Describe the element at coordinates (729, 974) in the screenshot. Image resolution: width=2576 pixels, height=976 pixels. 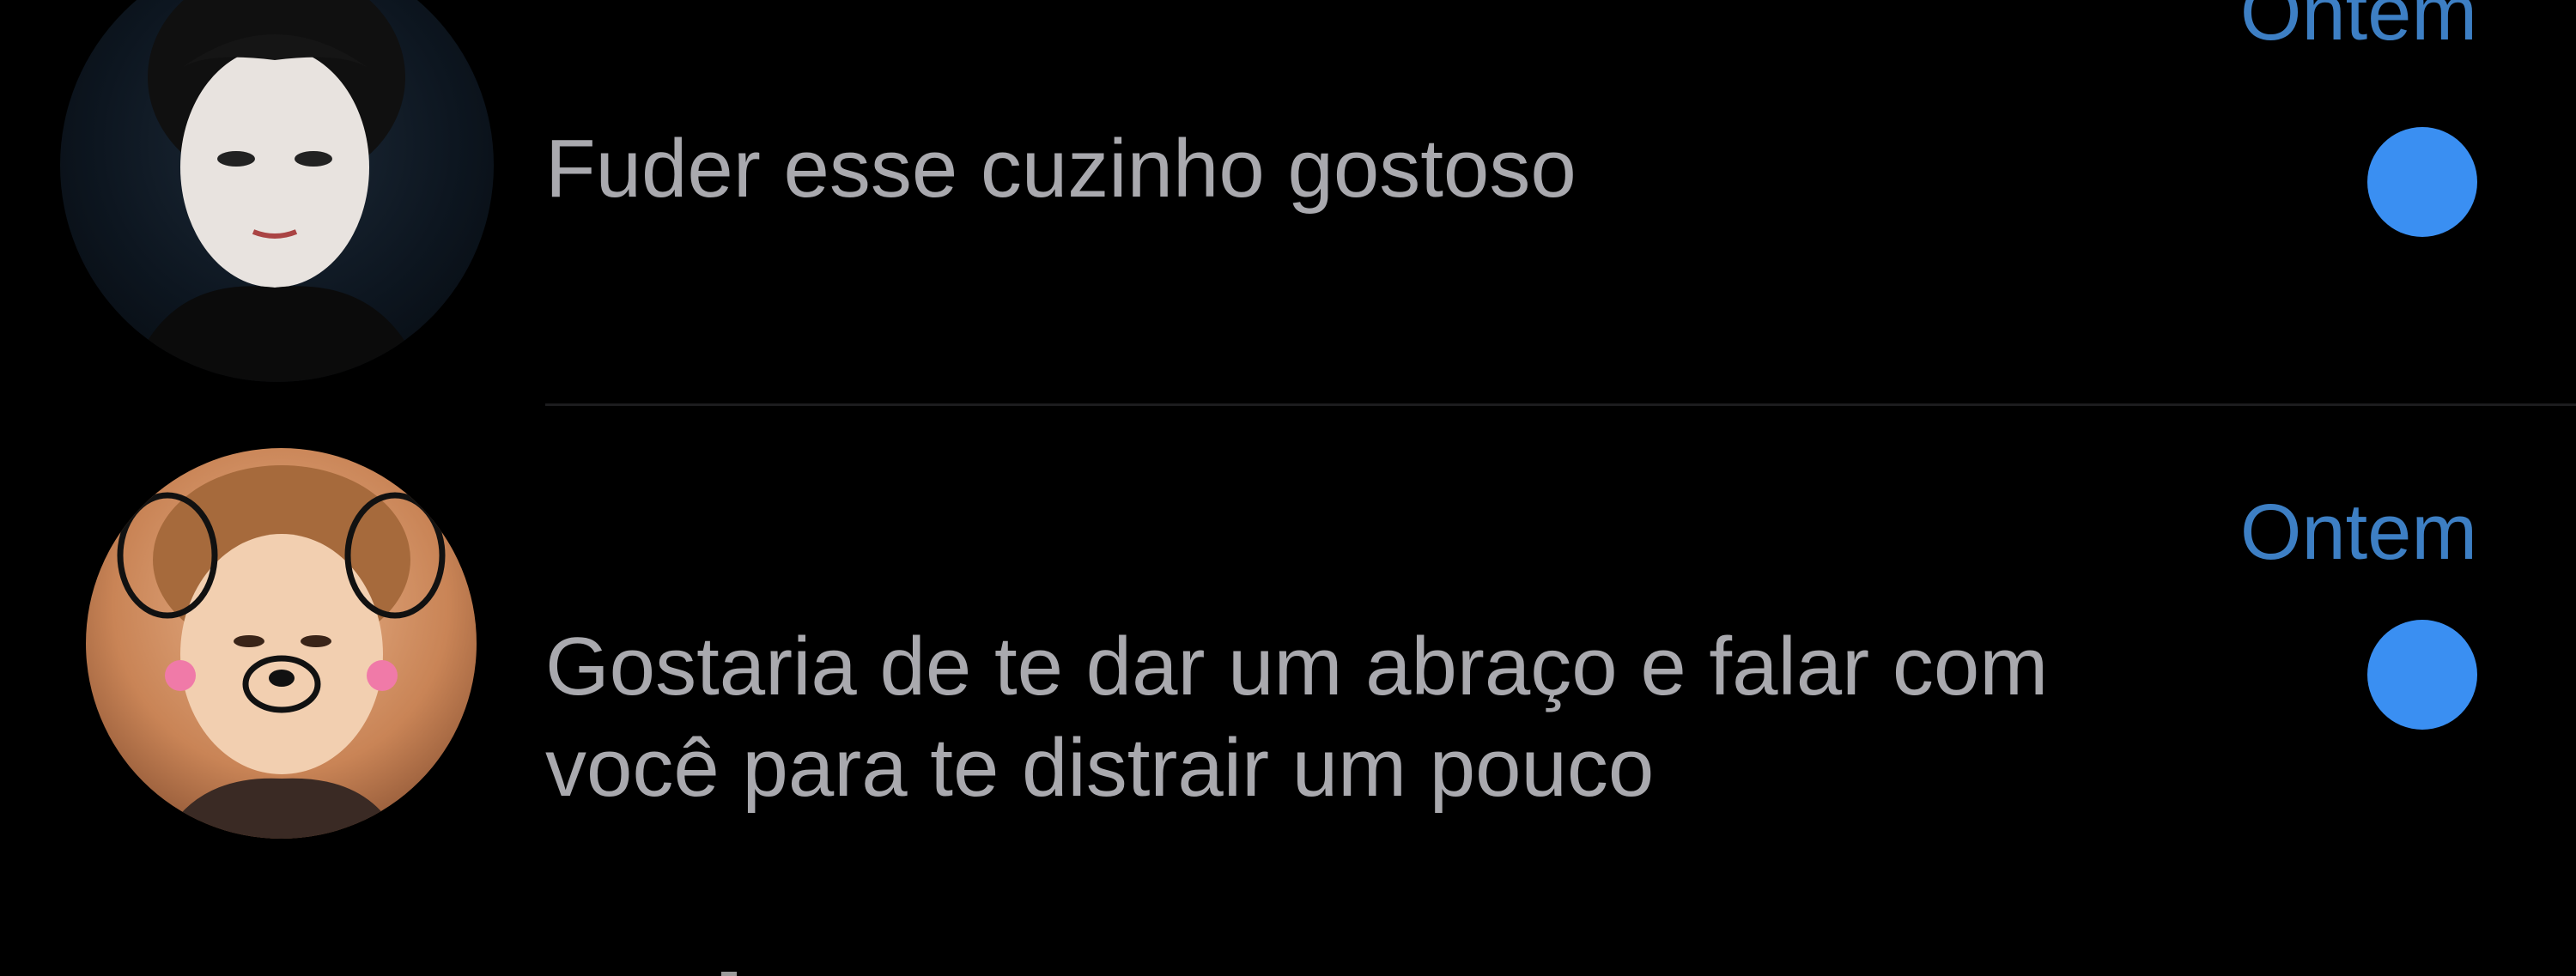
I see `contact-name-redacted` at that location.